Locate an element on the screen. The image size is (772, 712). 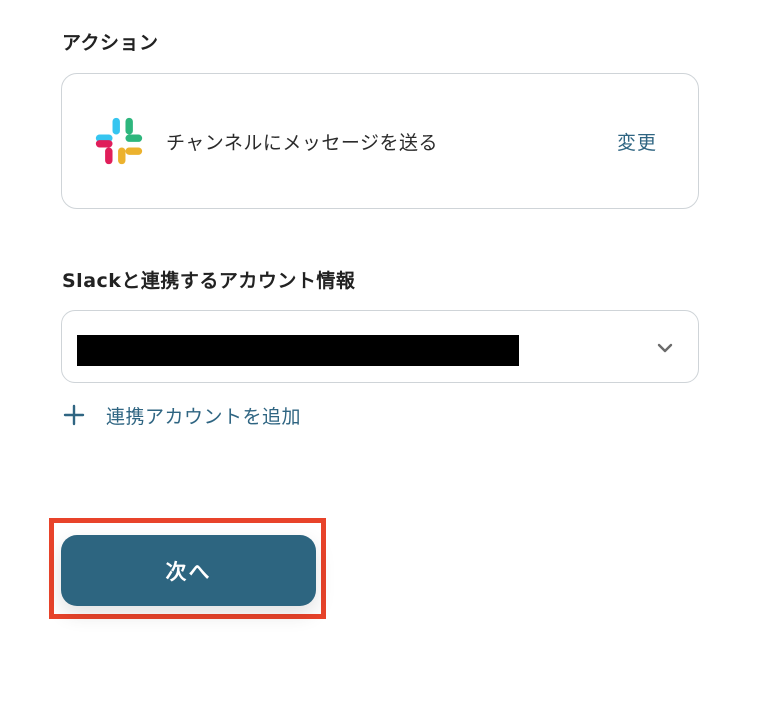
next-button: 次へ is located at coordinates (188, 570).